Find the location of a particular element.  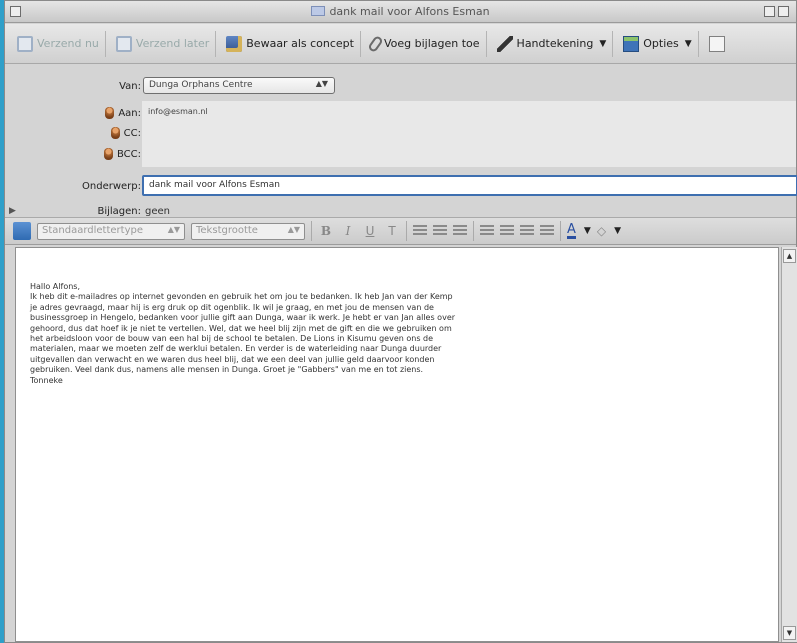

paperclip-icon is located at coordinates (375, 43).